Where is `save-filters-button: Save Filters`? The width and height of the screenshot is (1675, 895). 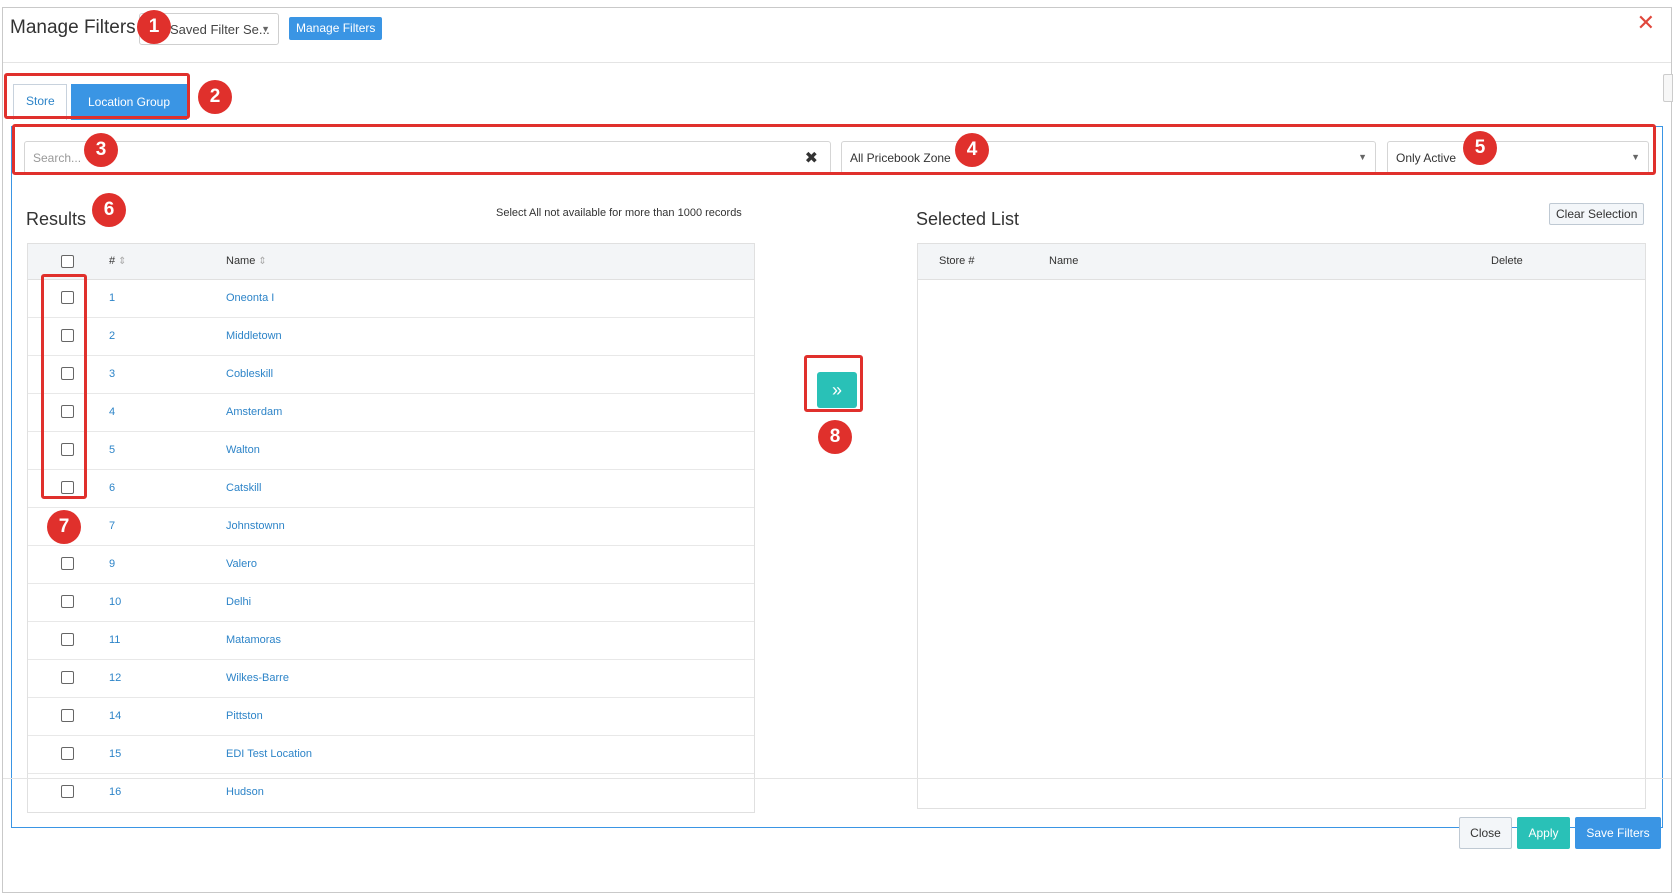
save-filters-button: Save Filters is located at coordinates (1618, 833).